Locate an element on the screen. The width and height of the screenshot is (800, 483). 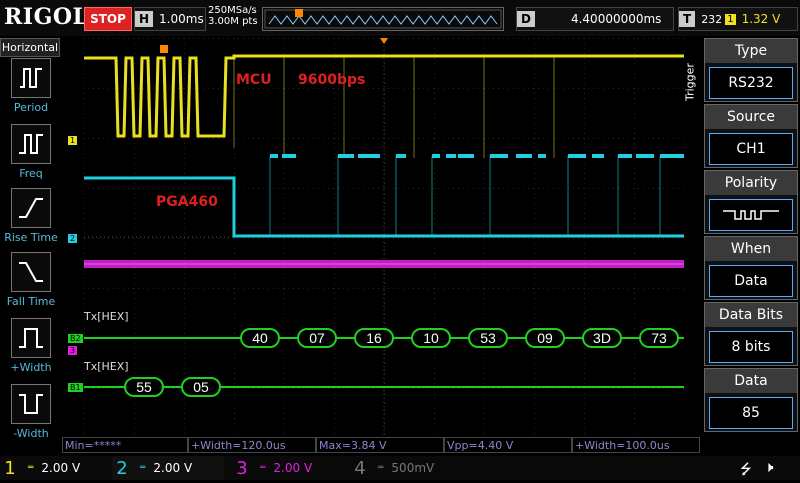
measure-neg-width-button: -Width is located at coordinates (31, 412).